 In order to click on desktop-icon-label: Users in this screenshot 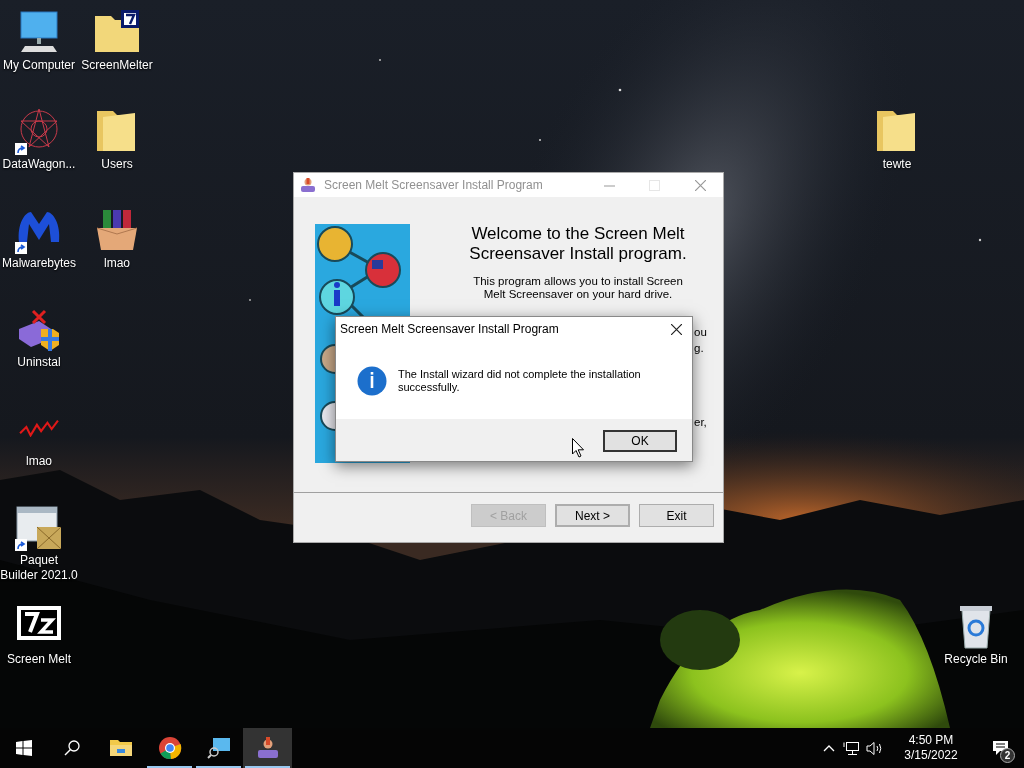, I will do `click(117, 164)`.